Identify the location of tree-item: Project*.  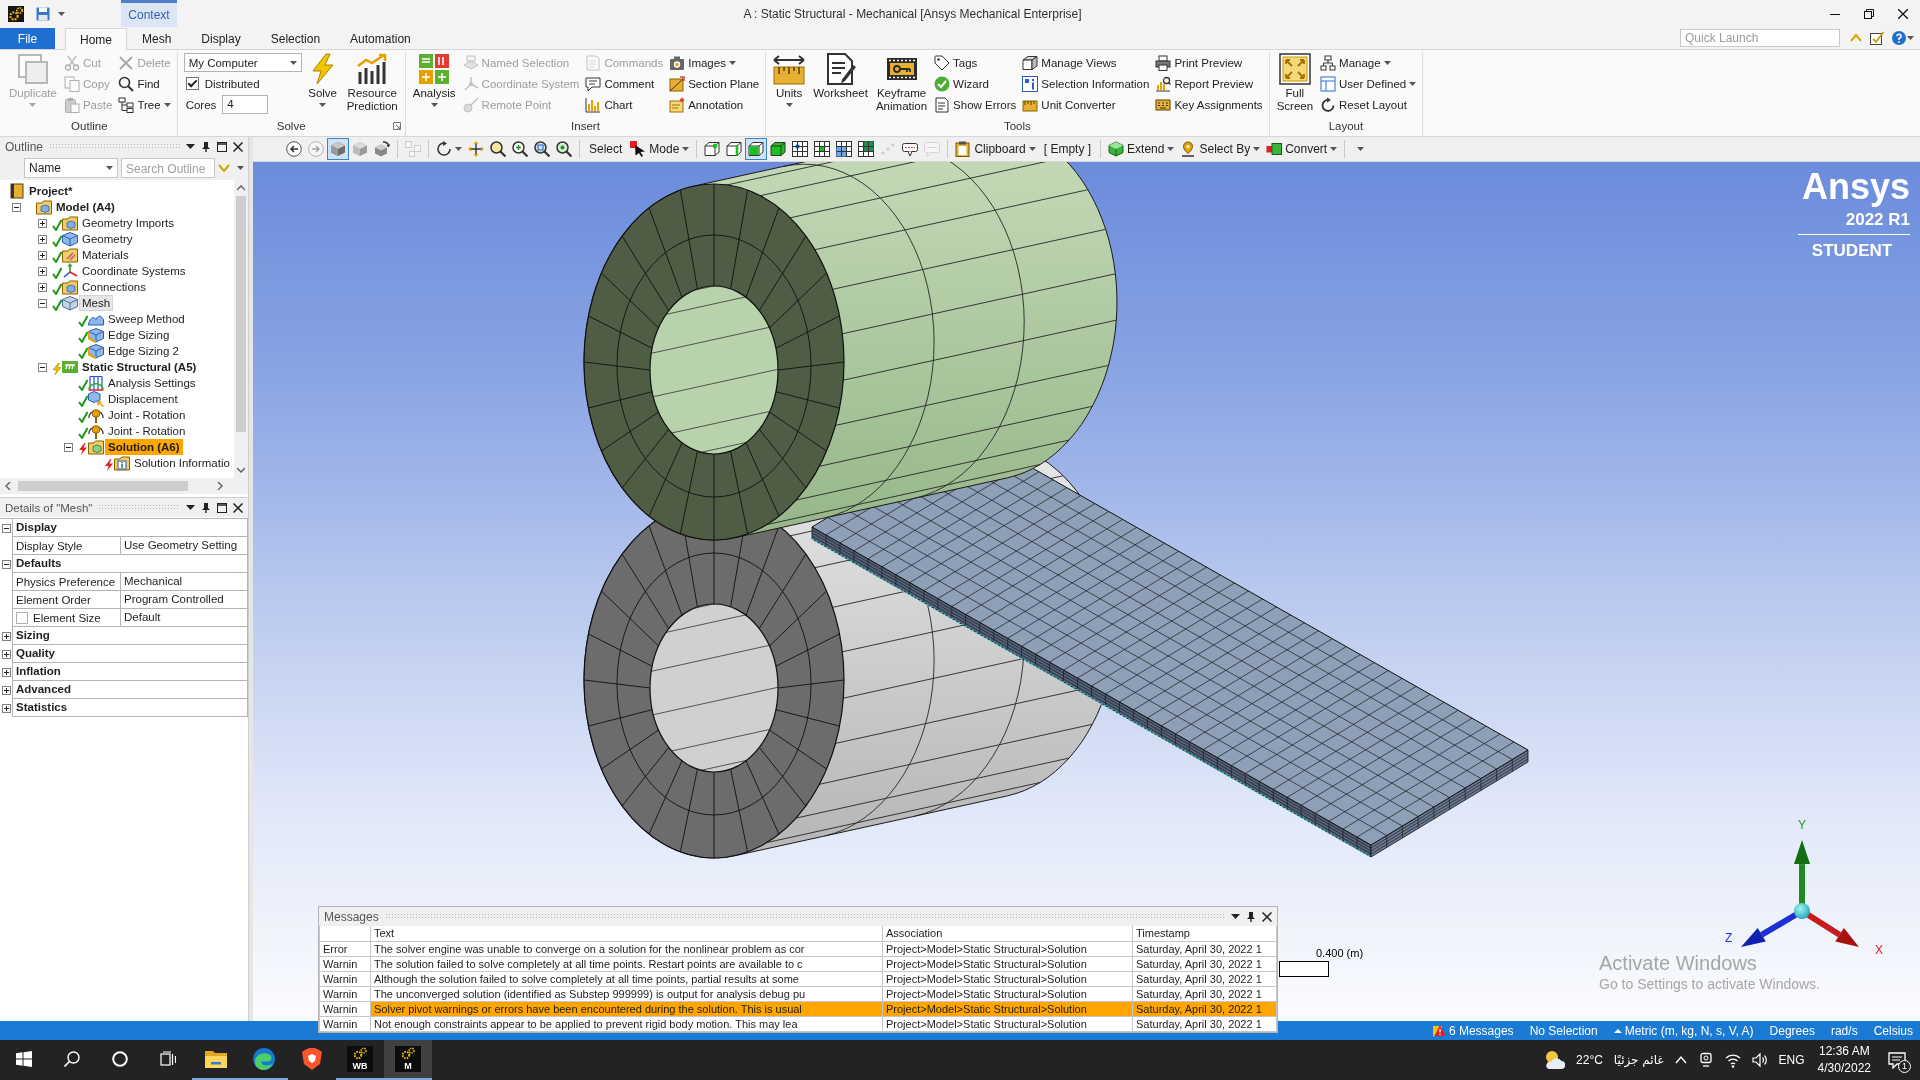
(51, 191).